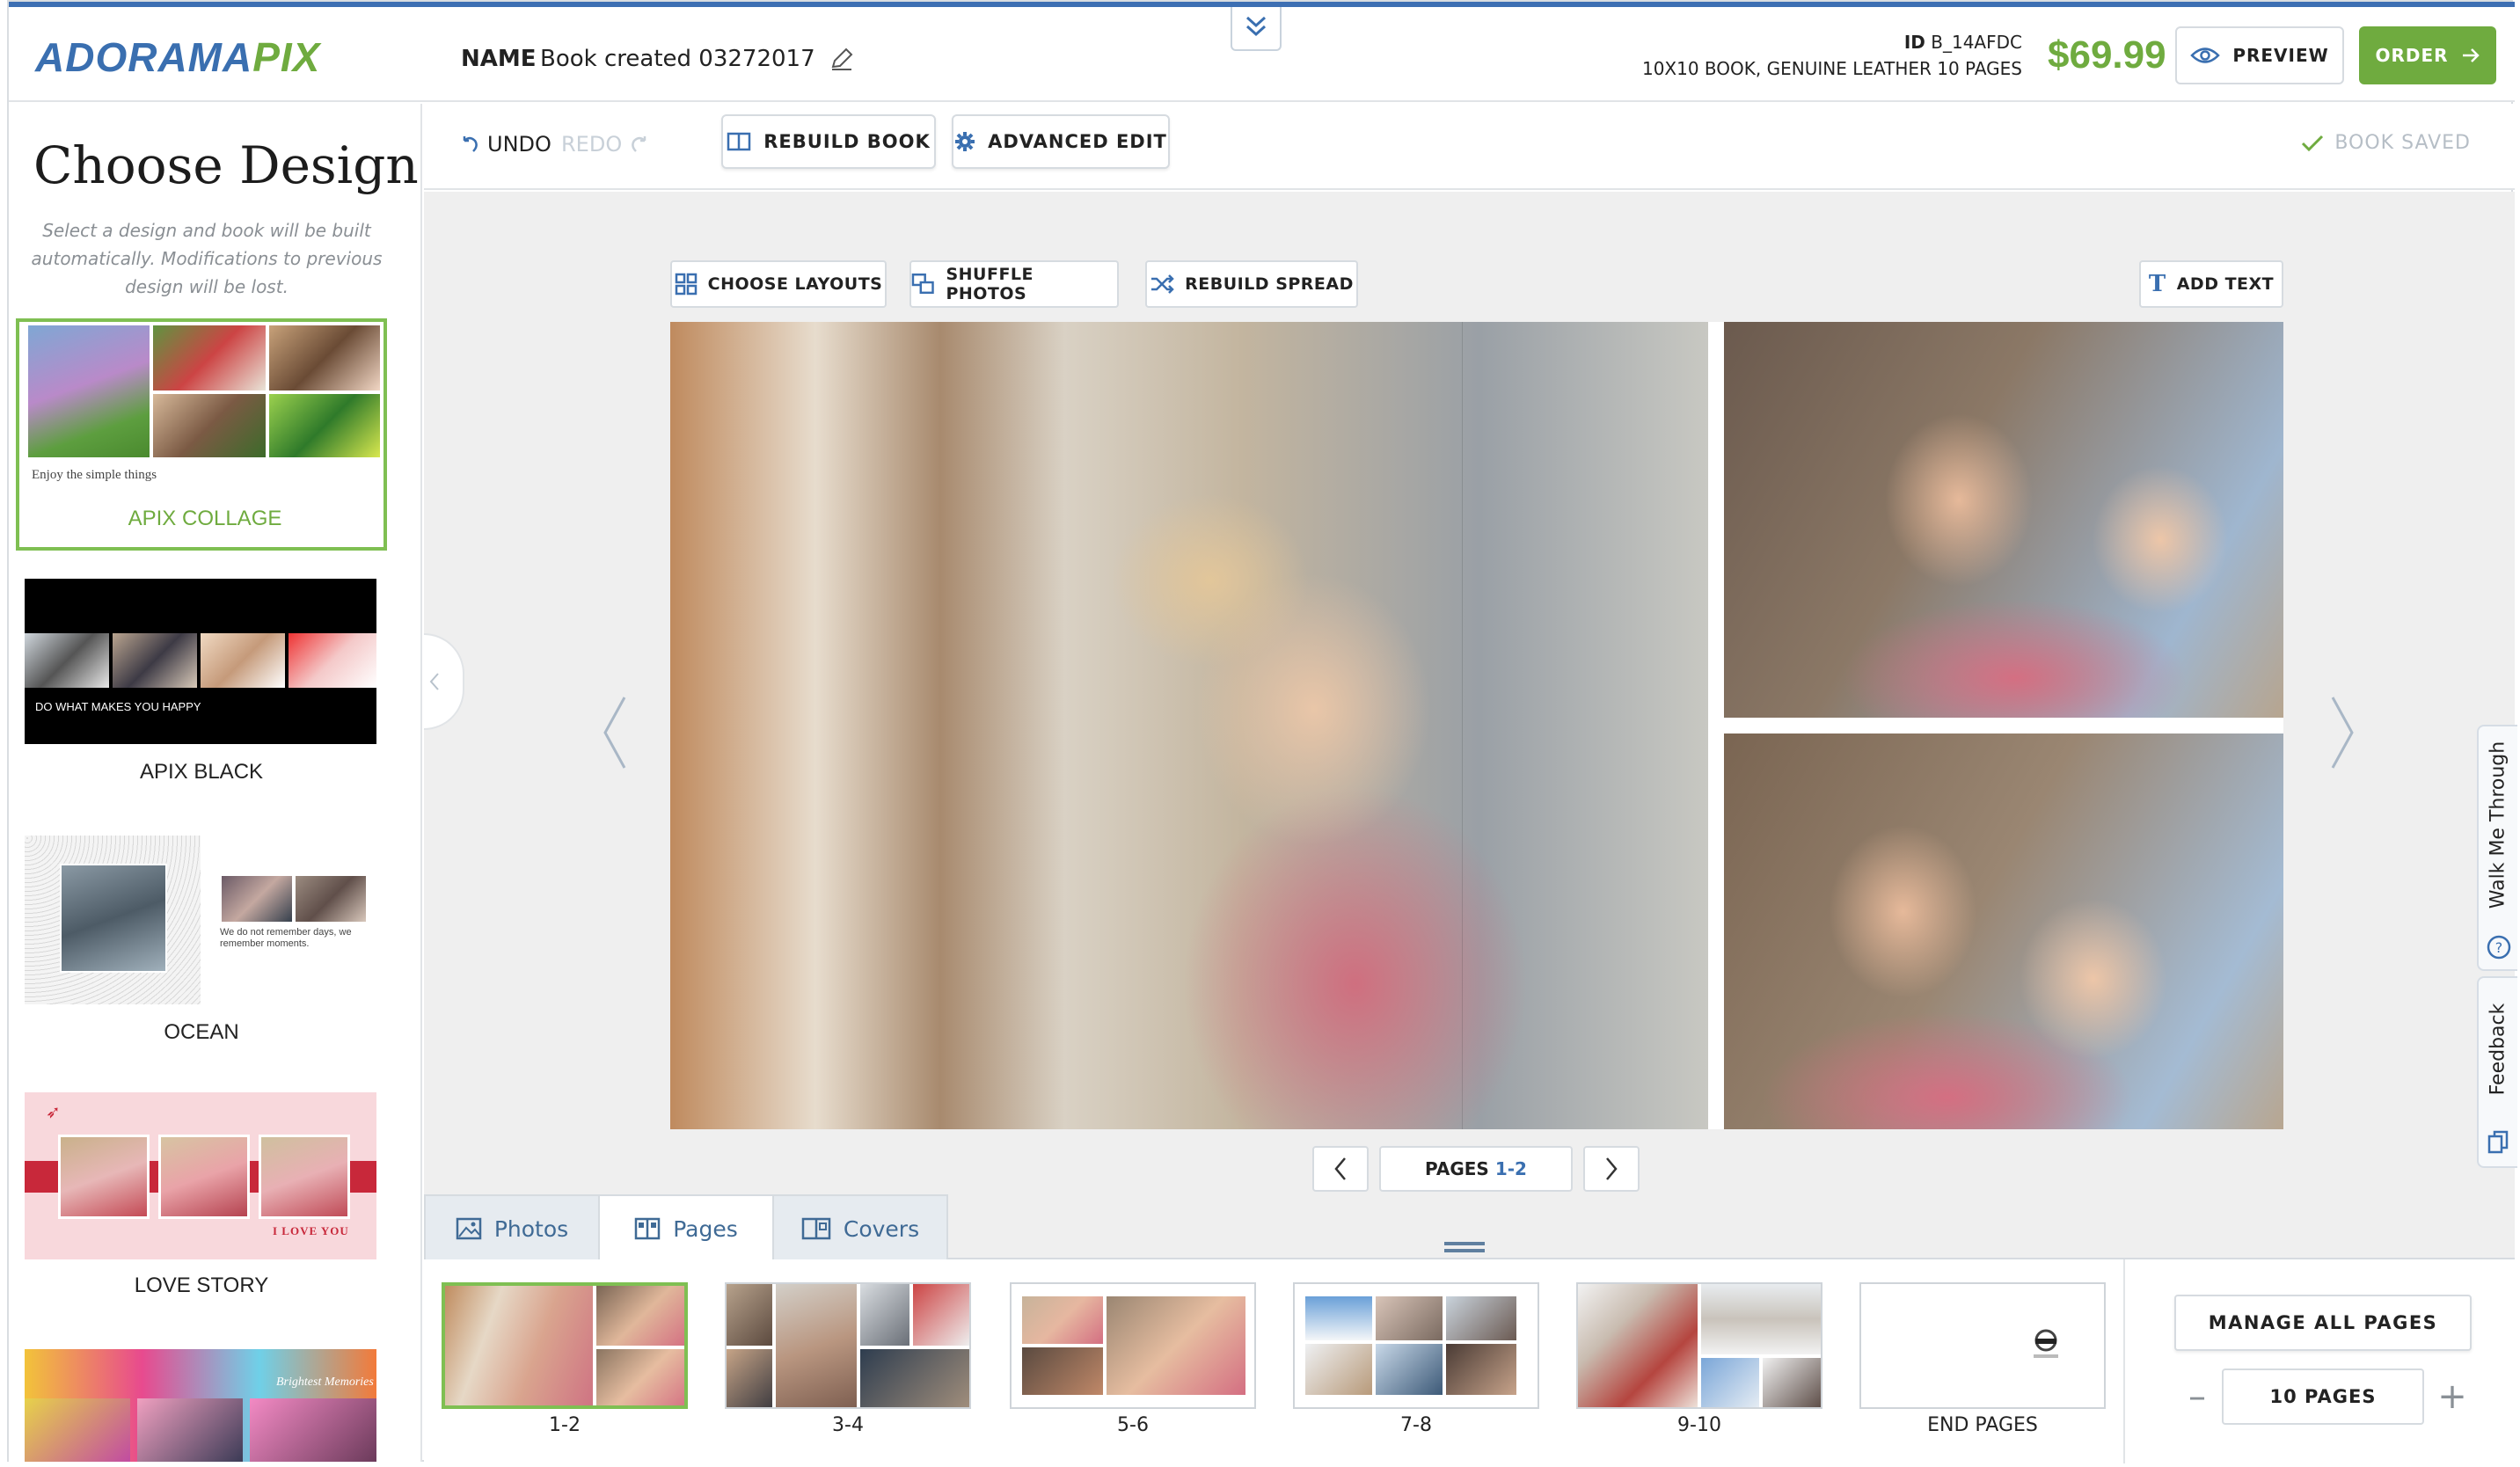 This screenshot has height=1467, width=2520. What do you see at coordinates (1416, 1425) in the screenshot?
I see `page-thumb-label: 7-8` at bounding box center [1416, 1425].